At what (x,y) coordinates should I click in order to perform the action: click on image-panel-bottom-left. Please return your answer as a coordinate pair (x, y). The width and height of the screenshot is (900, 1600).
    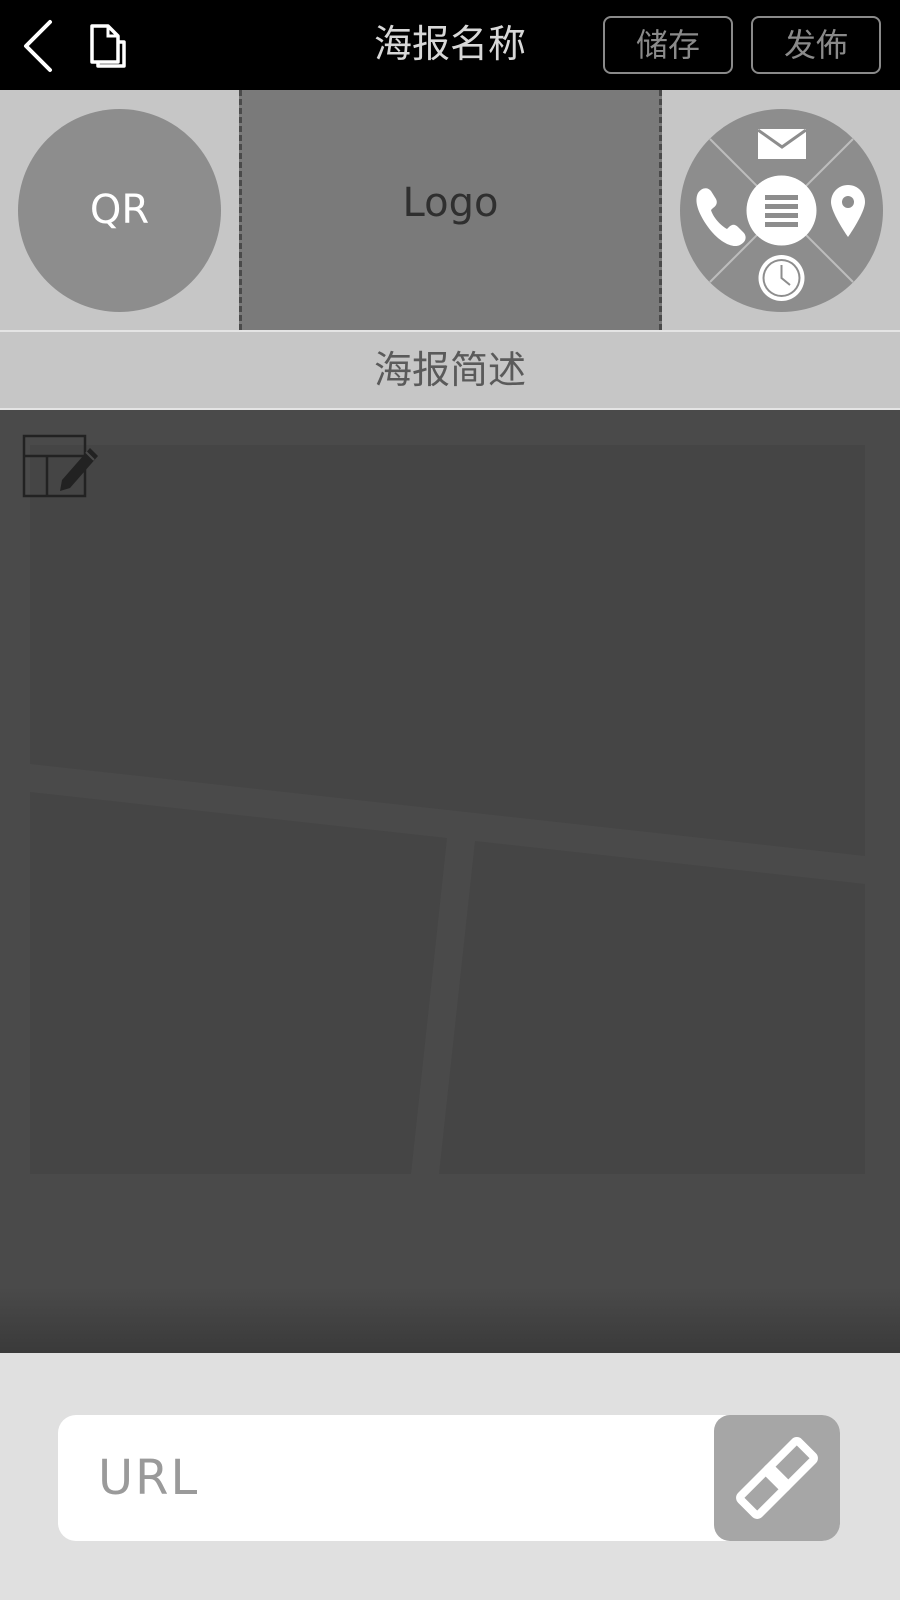
    Looking at the image, I should click on (238, 983).